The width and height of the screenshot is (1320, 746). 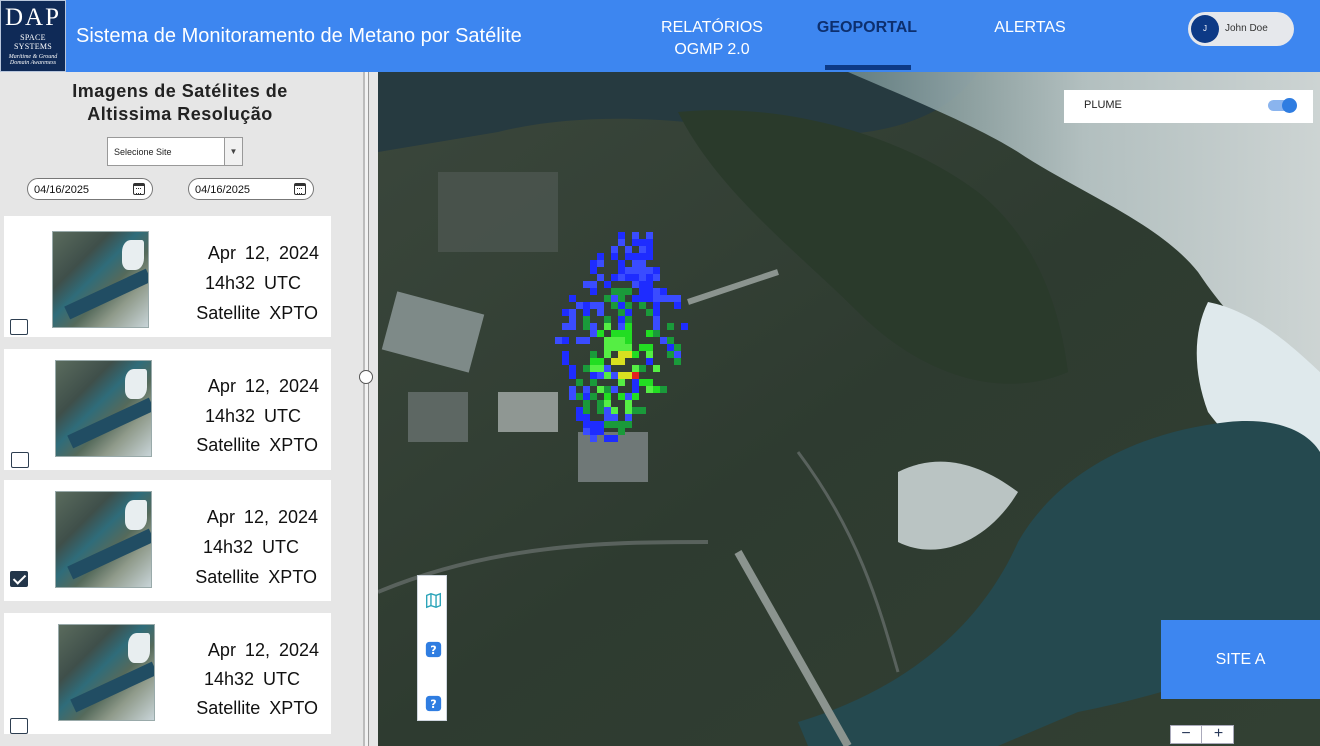 What do you see at coordinates (366, 409) in the screenshot?
I see `panel-splitter` at bounding box center [366, 409].